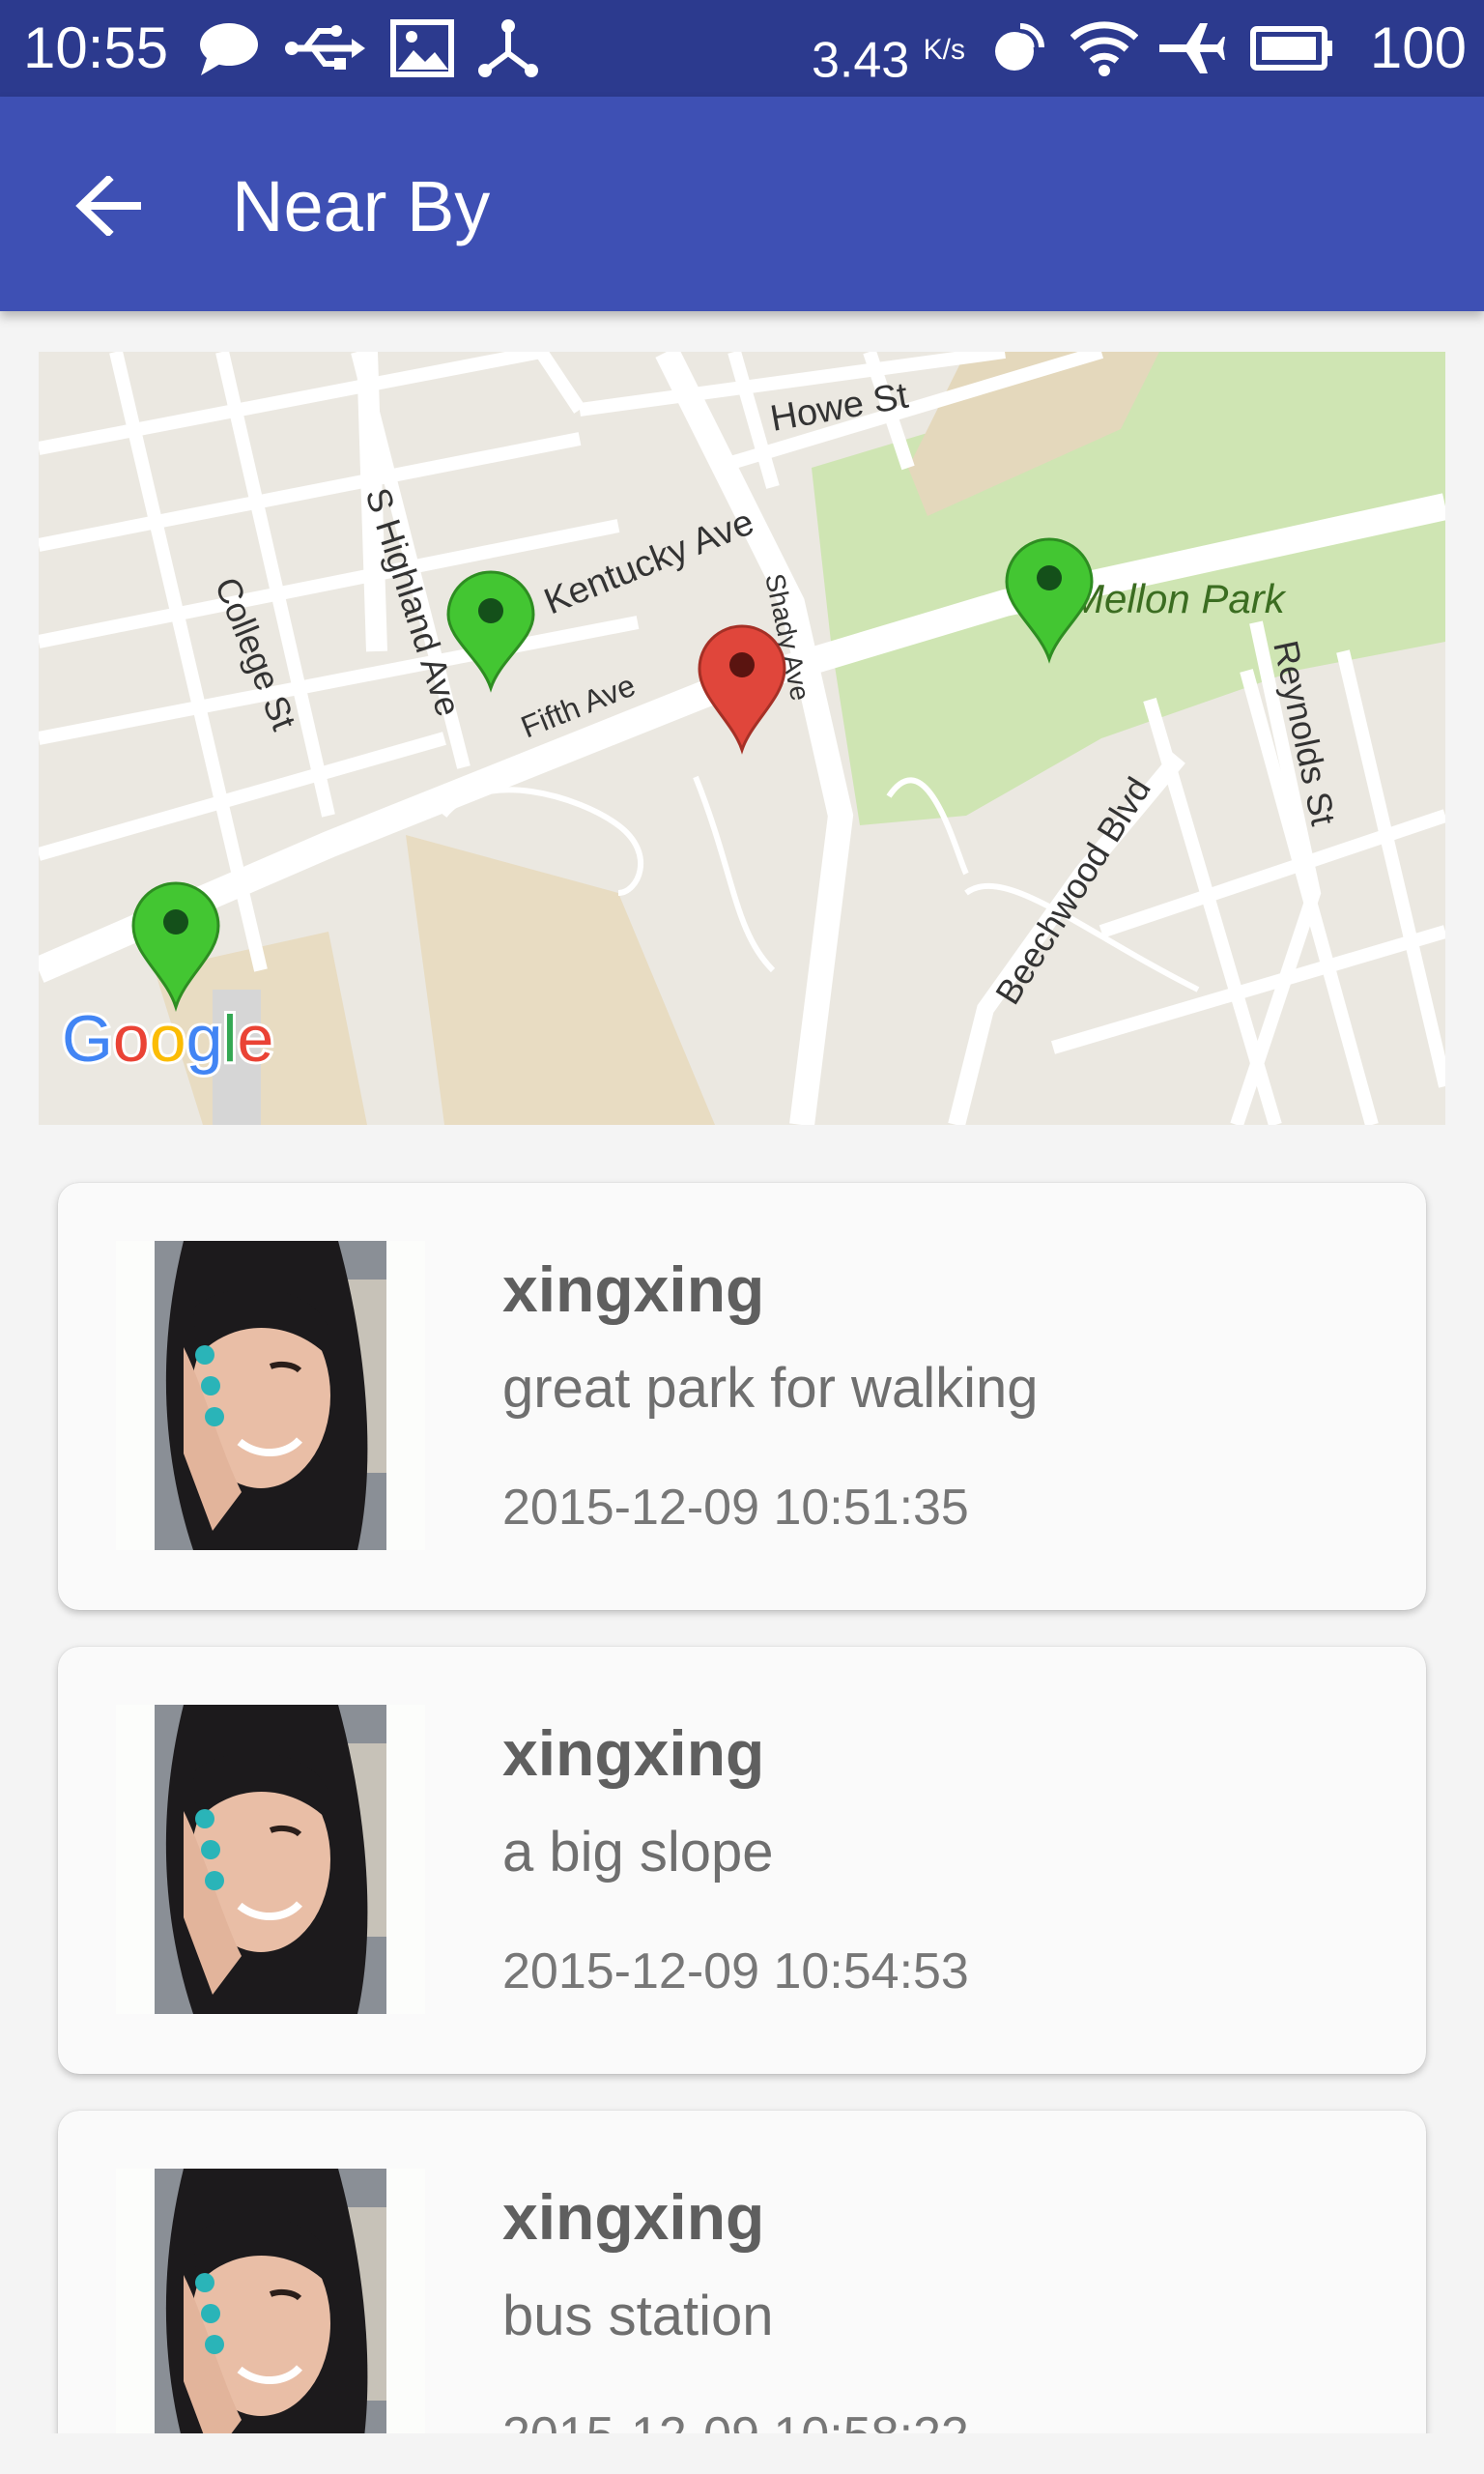 The width and height of the screenshot is (1484, 2474). Describe the element at coordinates (1291, 48) in the screenshot. I see `battery-icon` at that location.